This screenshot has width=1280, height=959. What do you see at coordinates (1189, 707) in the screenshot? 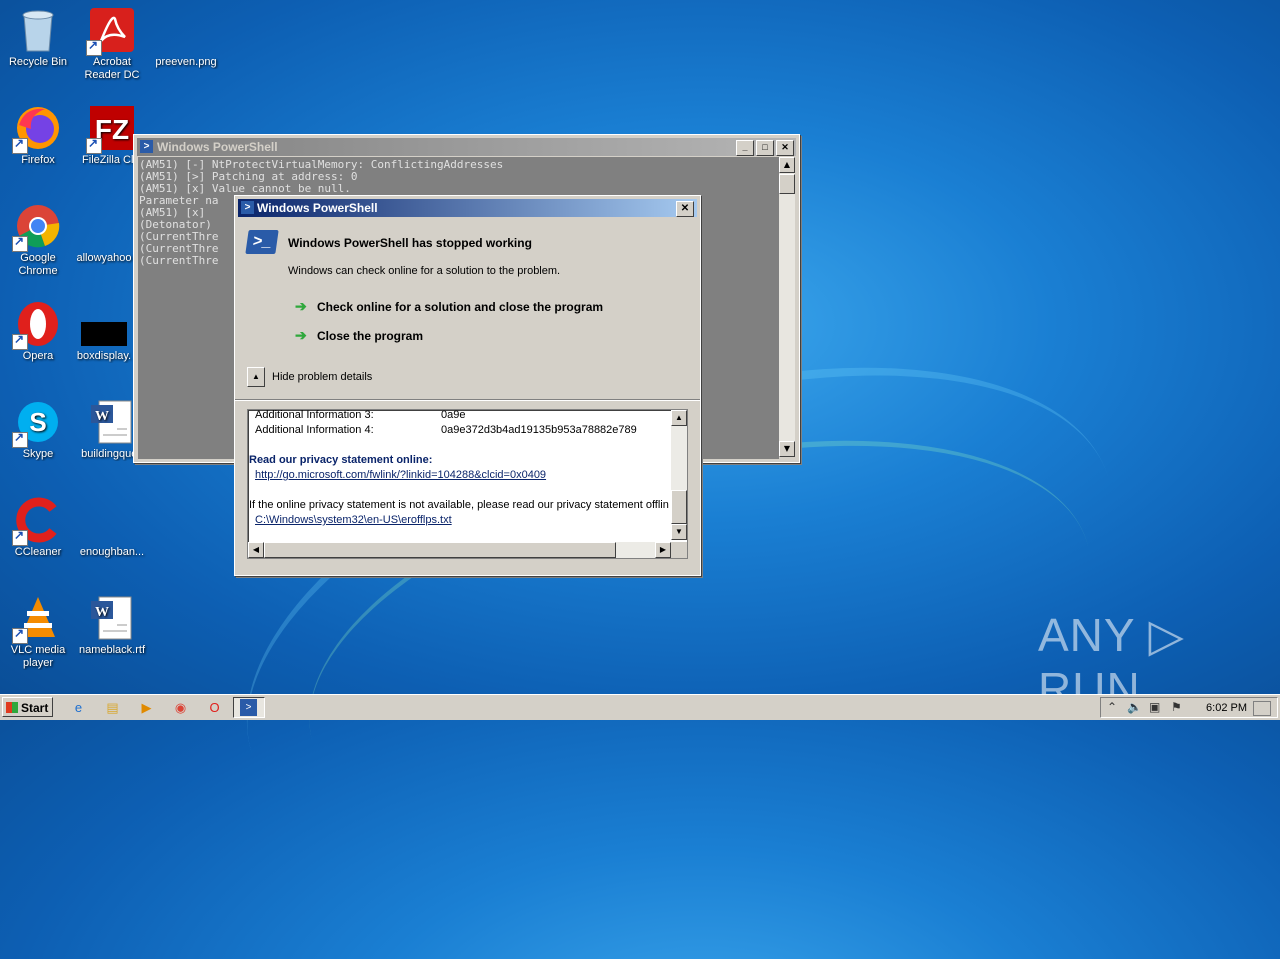
I see `system-tray: ⌃ 🔈 ▣ ⚑ 6:02 PM` at bounding box center [1189, 707].